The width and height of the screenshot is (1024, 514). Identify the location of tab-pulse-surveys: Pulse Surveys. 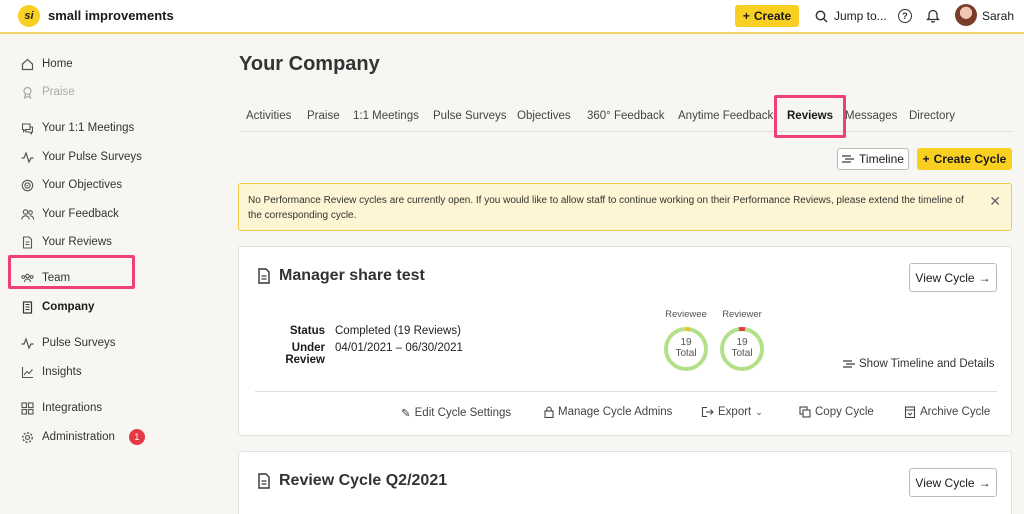
(470, 116).